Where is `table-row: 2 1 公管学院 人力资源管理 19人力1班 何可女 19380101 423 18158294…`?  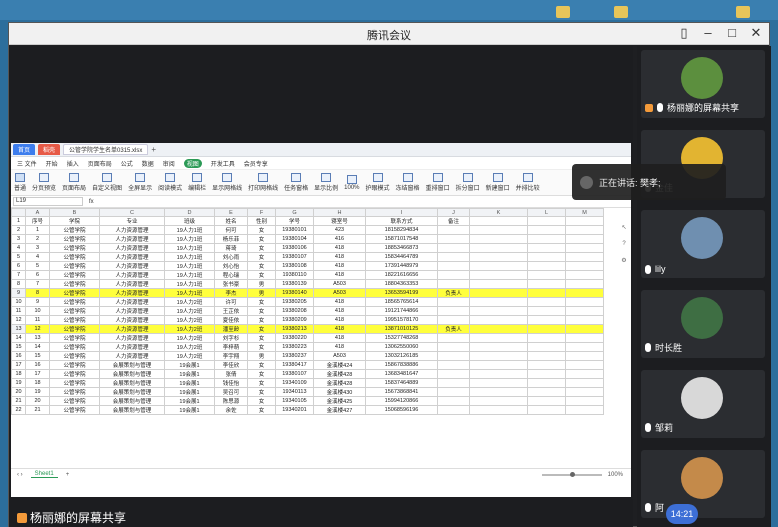 table-row: 2 1 公管学院 人力资源管理 19人力1班 何可女 19380101 423 18158294… is located at coordinates (307, 230).